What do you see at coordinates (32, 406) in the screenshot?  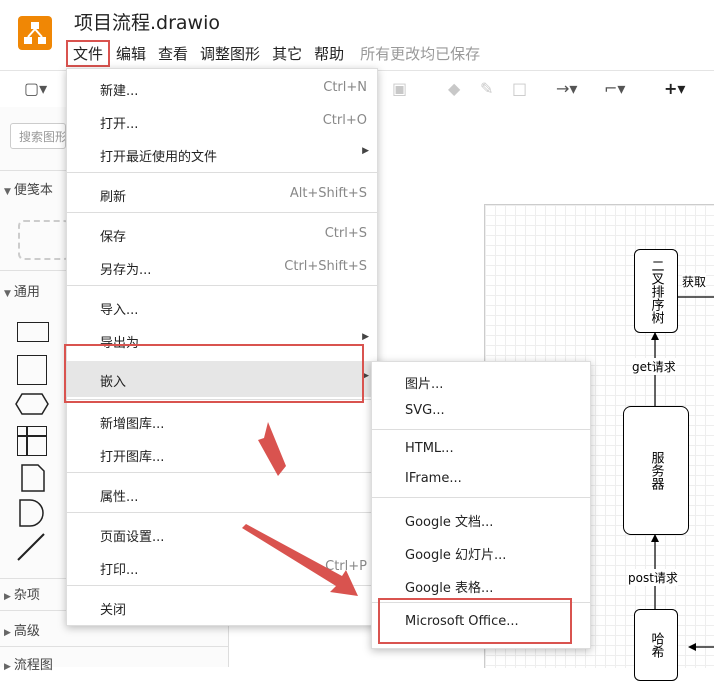 I see `hexagon-shape` at bounding box center [32, 406].